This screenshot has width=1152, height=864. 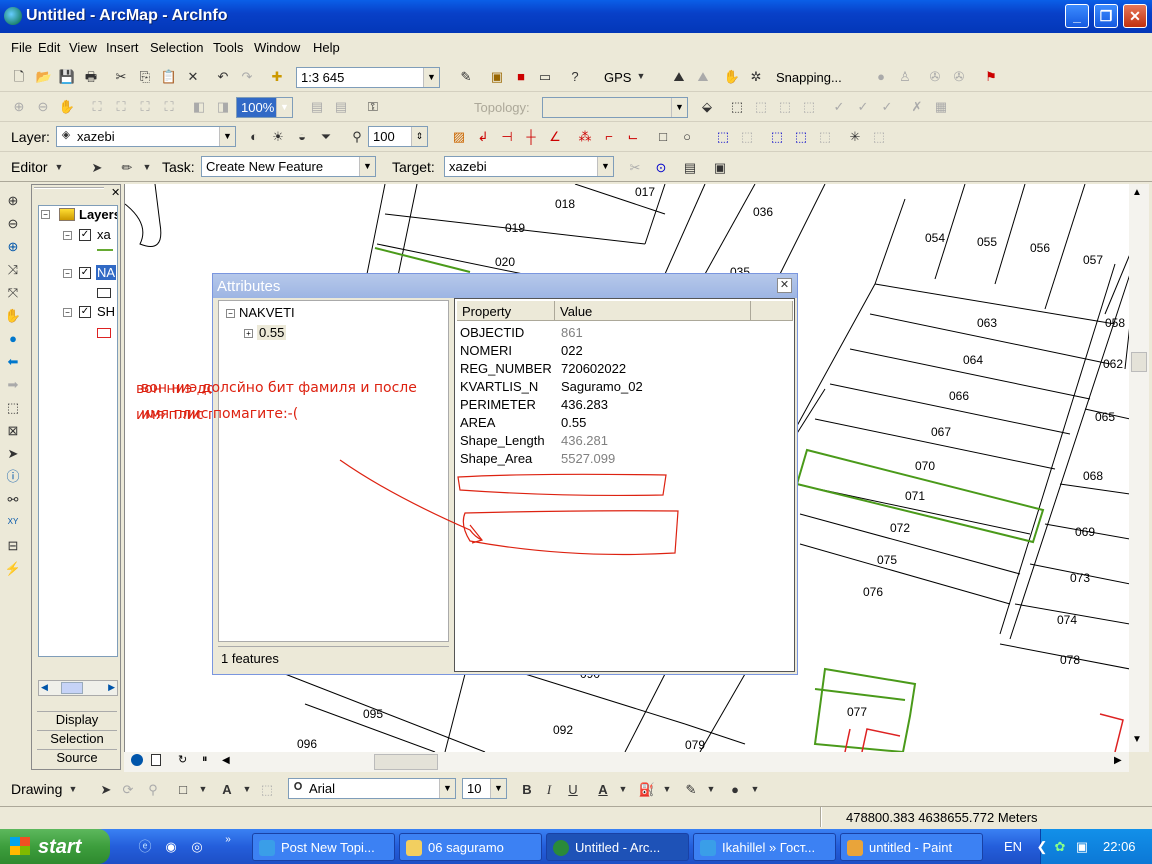 I want to click on editor-toolbar-icon: ✎, so click(x=466, y=76).